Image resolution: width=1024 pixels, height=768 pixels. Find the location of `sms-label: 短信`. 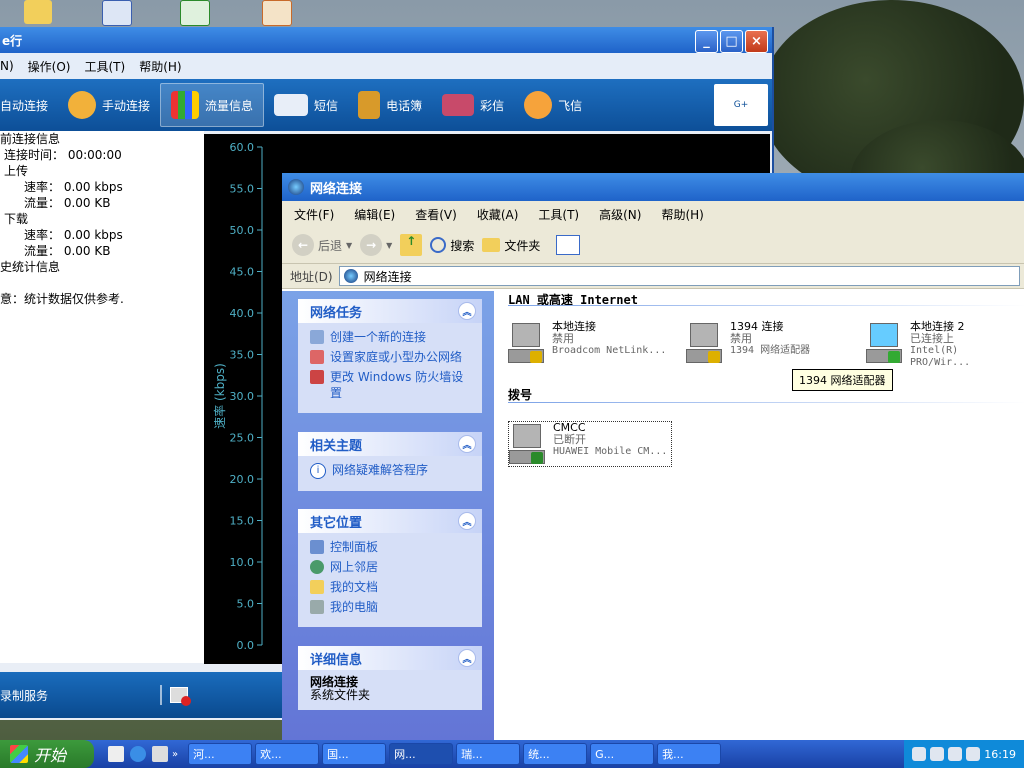

sms-label: 短信 is located at coordinates (326, 105).